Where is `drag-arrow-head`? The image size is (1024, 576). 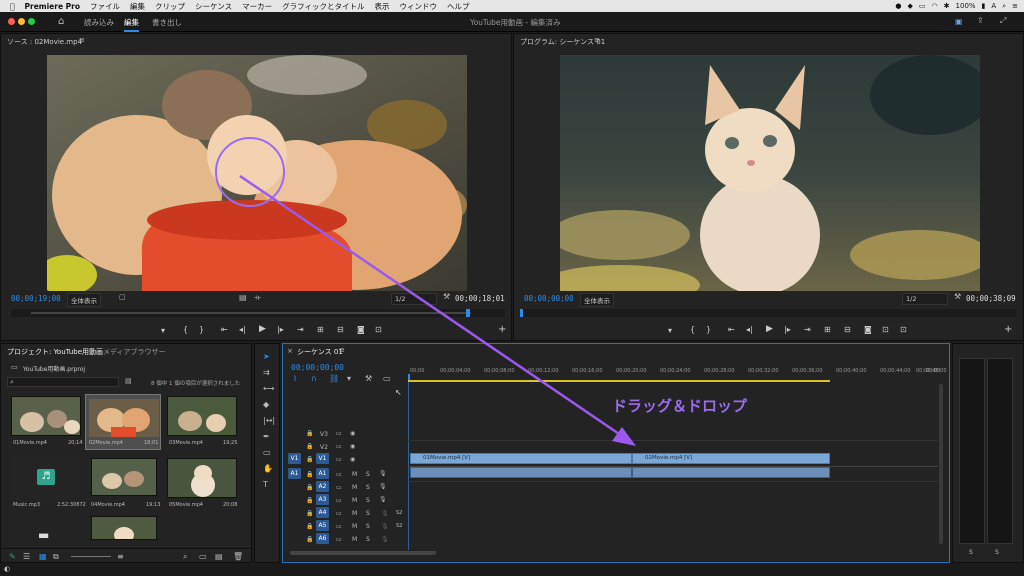
drag-arrow-head is located at coordinates (624, 436).